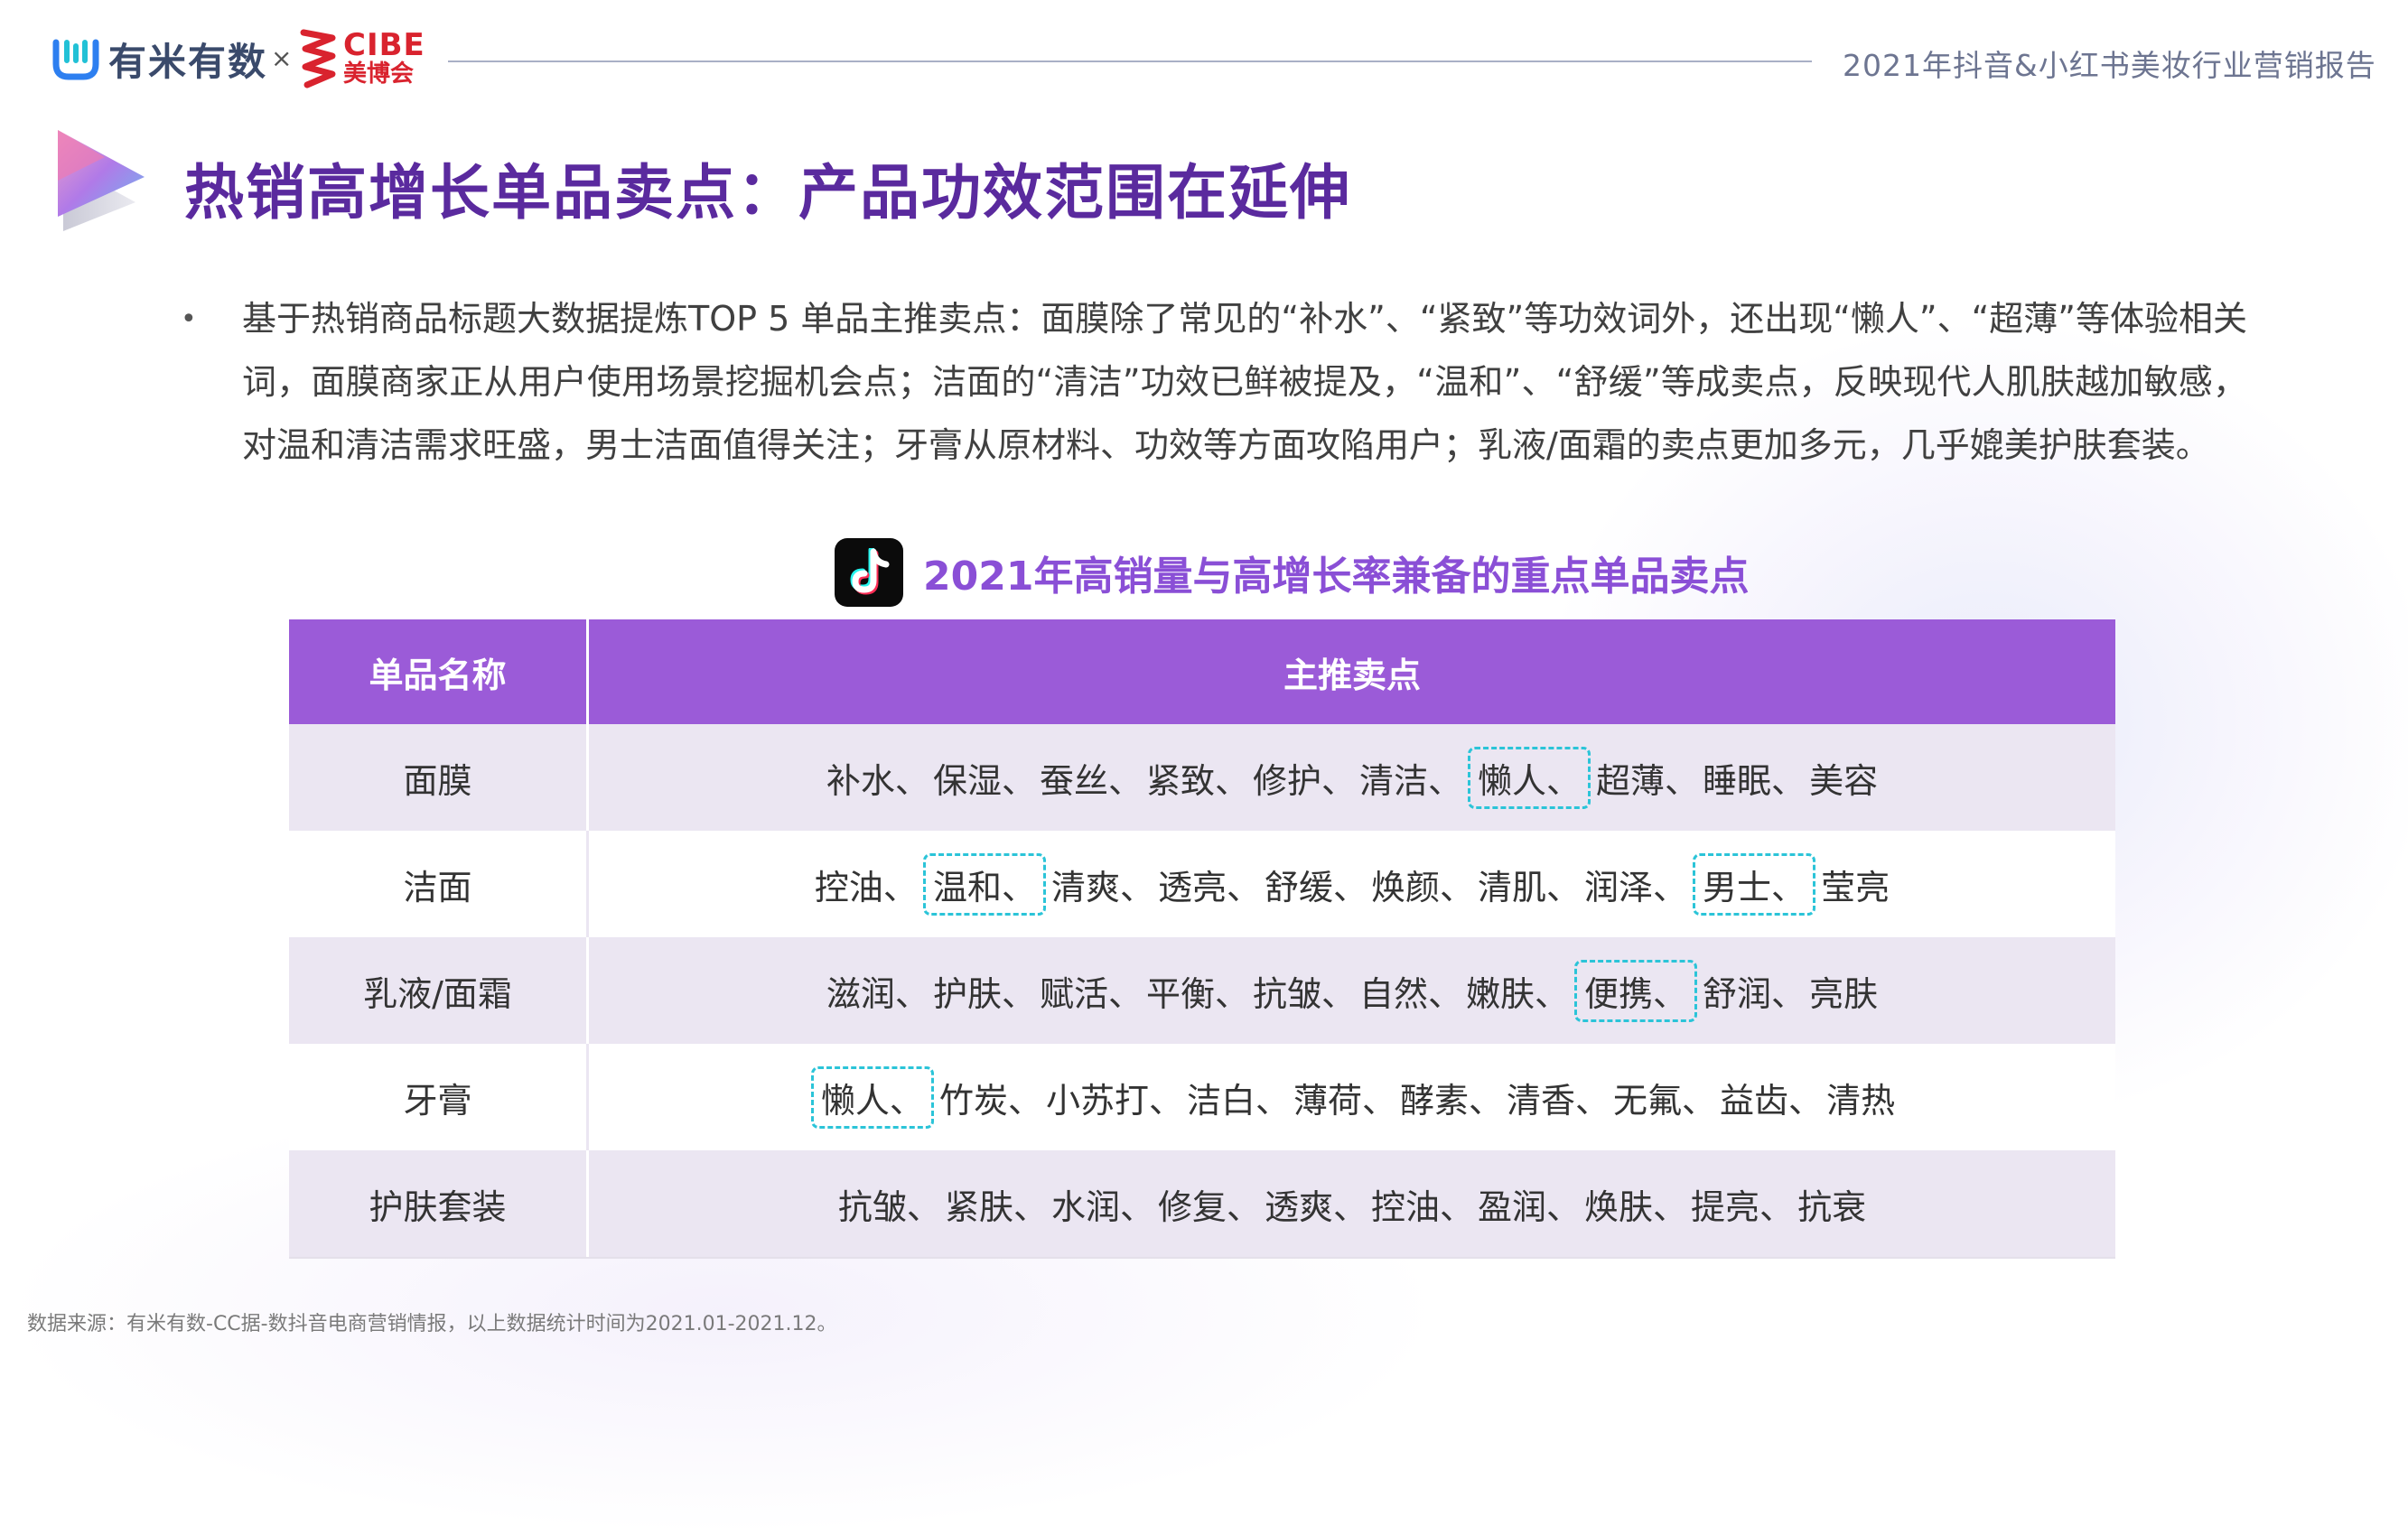 This screenshot has height=1535, width=2408. Describe the element at coordinates (1411, 993) in the screenshot. I see `selling-point: 自然、` at that location.